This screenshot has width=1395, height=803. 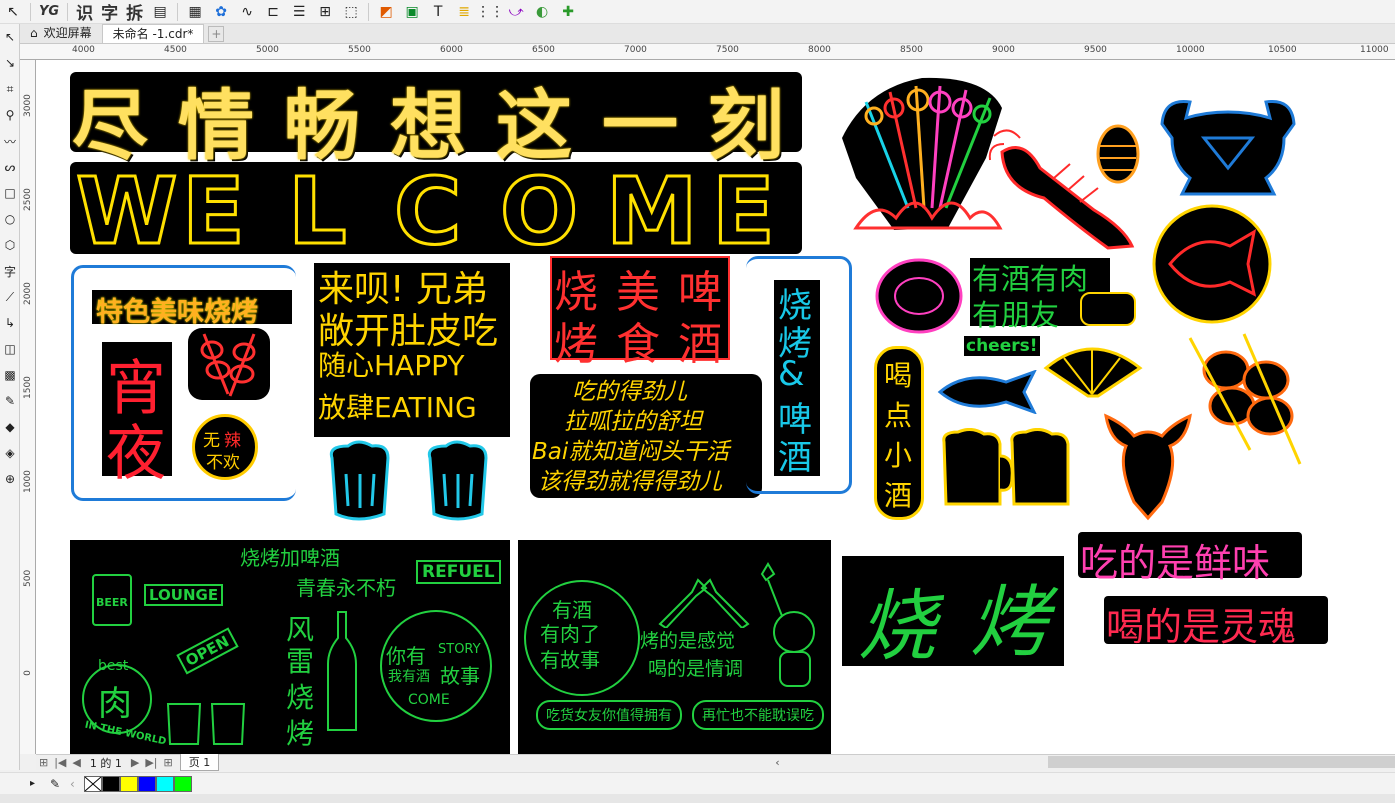 What do you see at coordinates (325, 12) in the screenshot?
I see `group-icon: ⊞` at bounding box center [325, 12].